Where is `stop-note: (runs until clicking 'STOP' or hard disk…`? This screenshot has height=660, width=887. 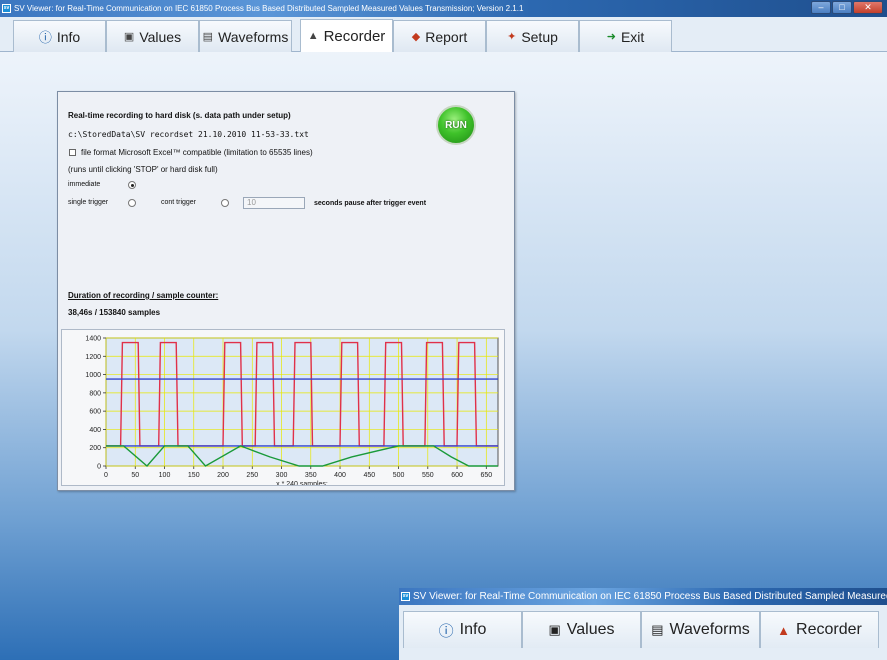 stop-note: (runs until clicking 'STOP' or hard disk… is located at coordinates (143, 169).